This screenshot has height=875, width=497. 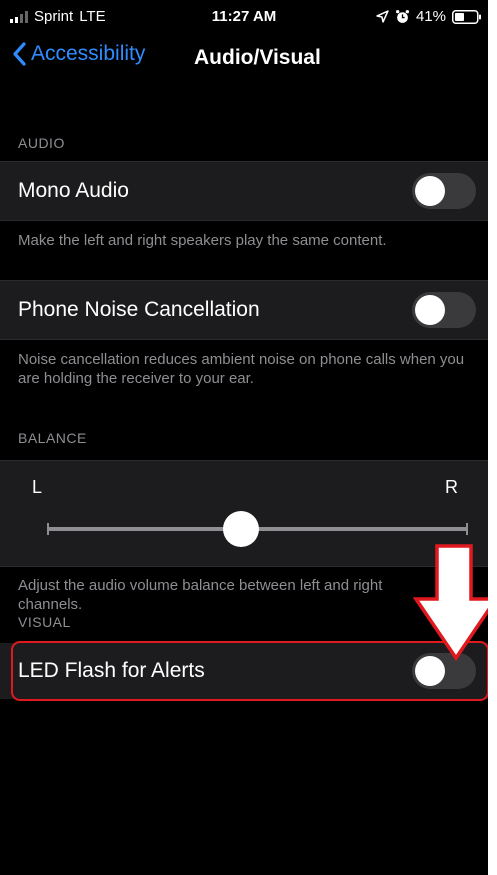 I want to click on chevron-left-icon, so click(x=19, y=54).